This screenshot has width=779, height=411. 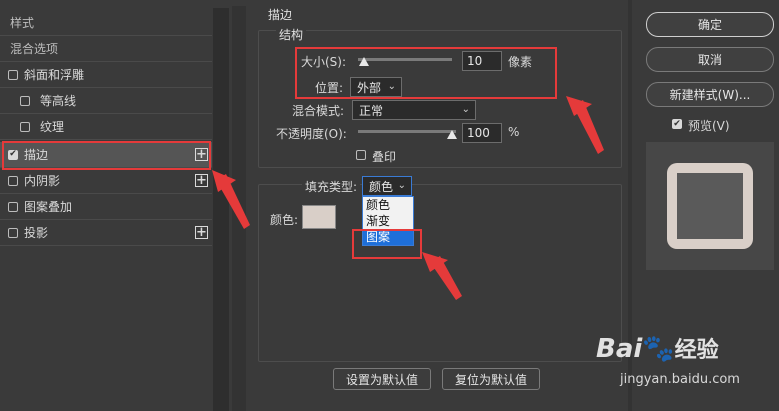 I want to click on watermark-brand: Bai🐾经验, so click(x=657, y=348).